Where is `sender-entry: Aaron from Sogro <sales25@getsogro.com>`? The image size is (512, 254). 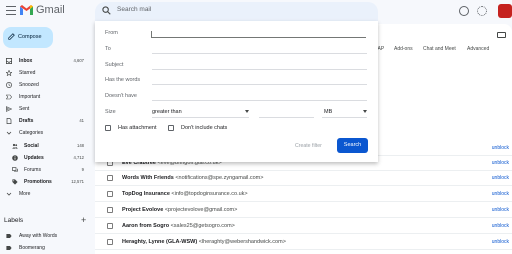 sender-entry: Aaron from Sogro <sales25@getsogro.com> is located at coordinates (178, 226).